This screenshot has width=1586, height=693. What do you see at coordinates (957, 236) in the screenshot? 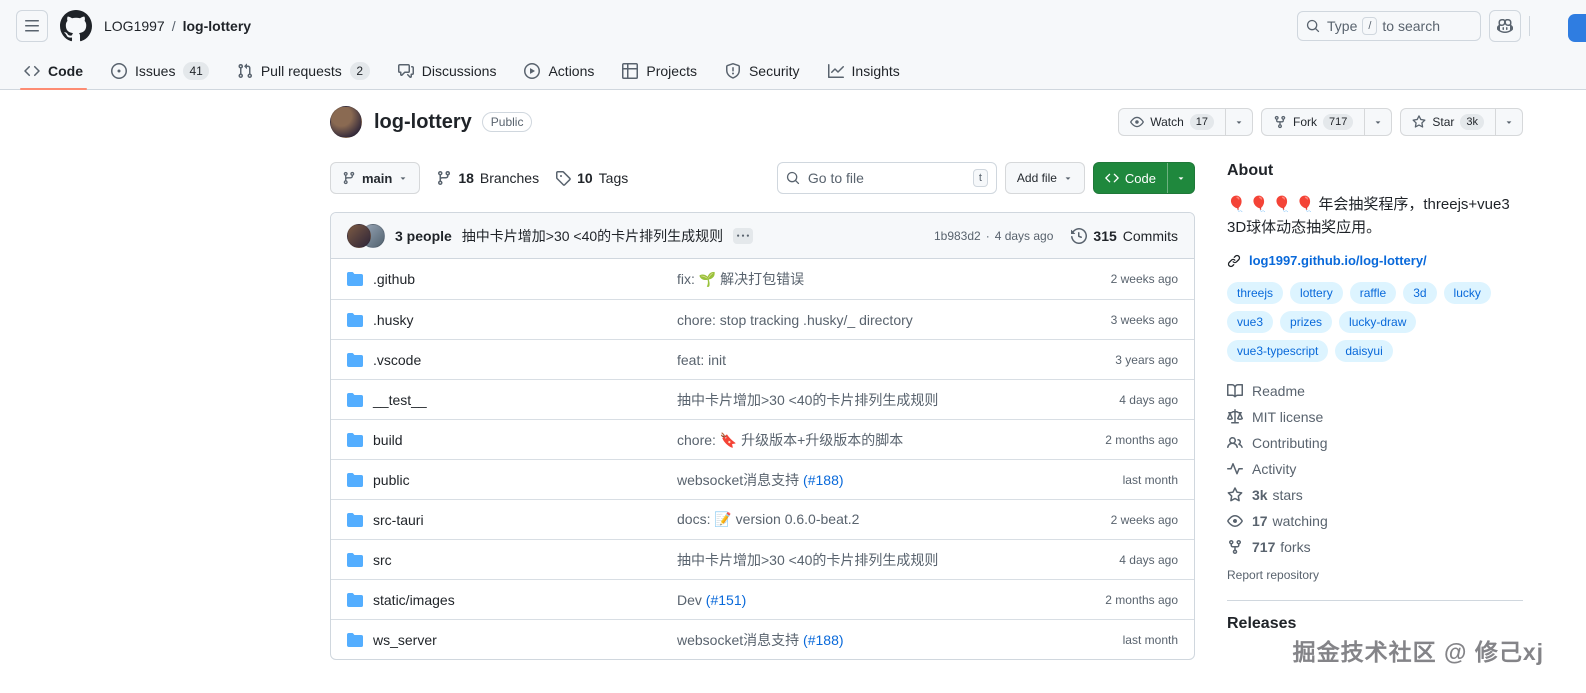
I see `commit-hash-link: 1b983d2` at bounding box center [957, 236].